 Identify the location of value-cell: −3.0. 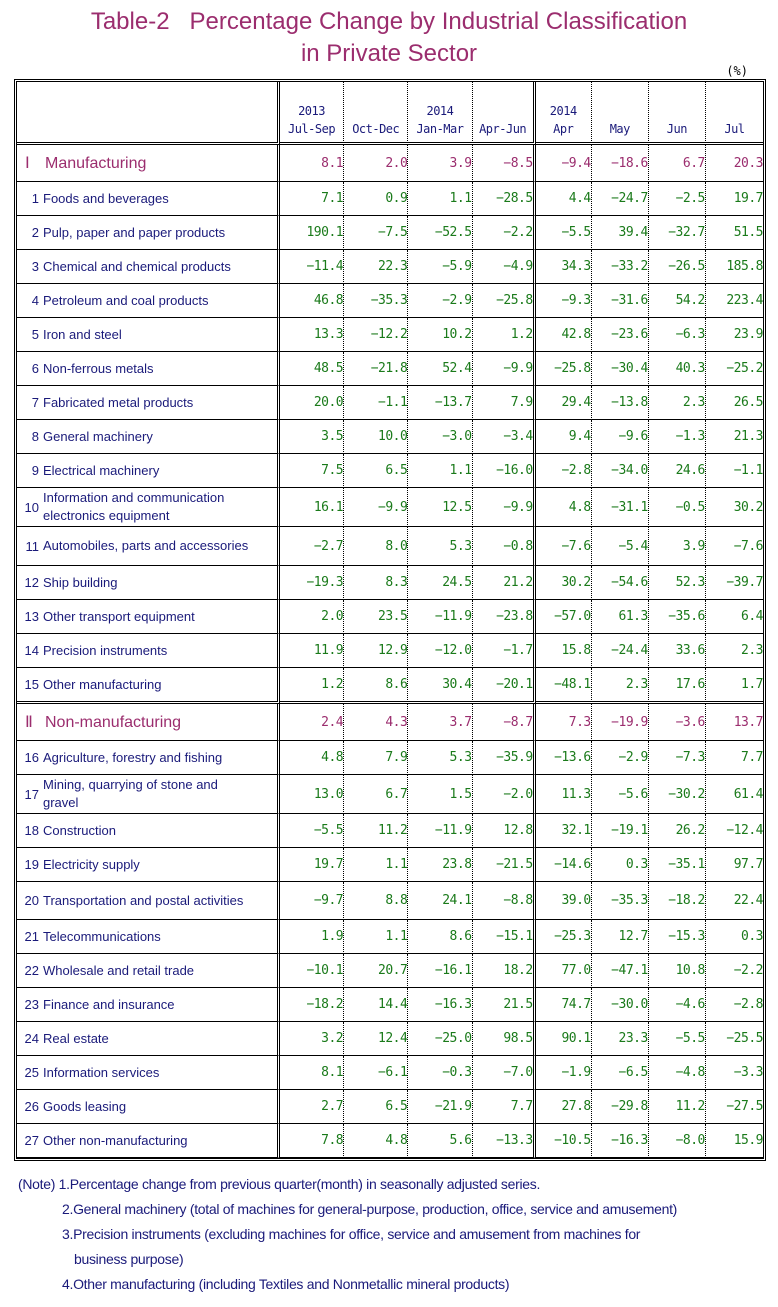
(440, 437).